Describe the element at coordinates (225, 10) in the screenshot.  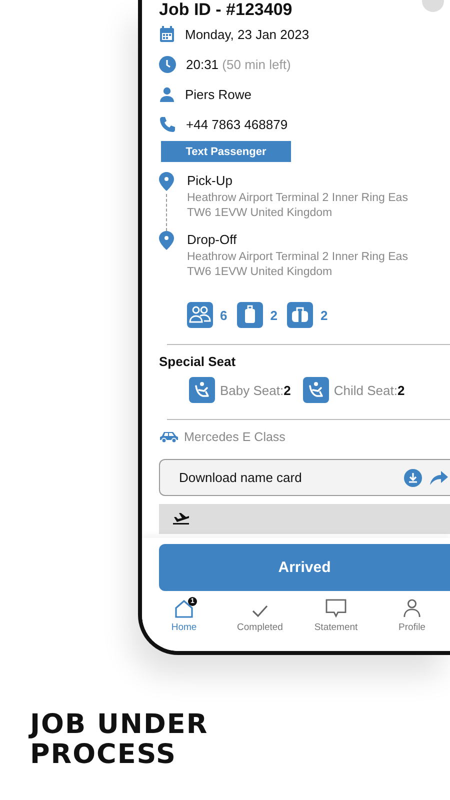
I see `job-title: Job ID - #123409` at that location.